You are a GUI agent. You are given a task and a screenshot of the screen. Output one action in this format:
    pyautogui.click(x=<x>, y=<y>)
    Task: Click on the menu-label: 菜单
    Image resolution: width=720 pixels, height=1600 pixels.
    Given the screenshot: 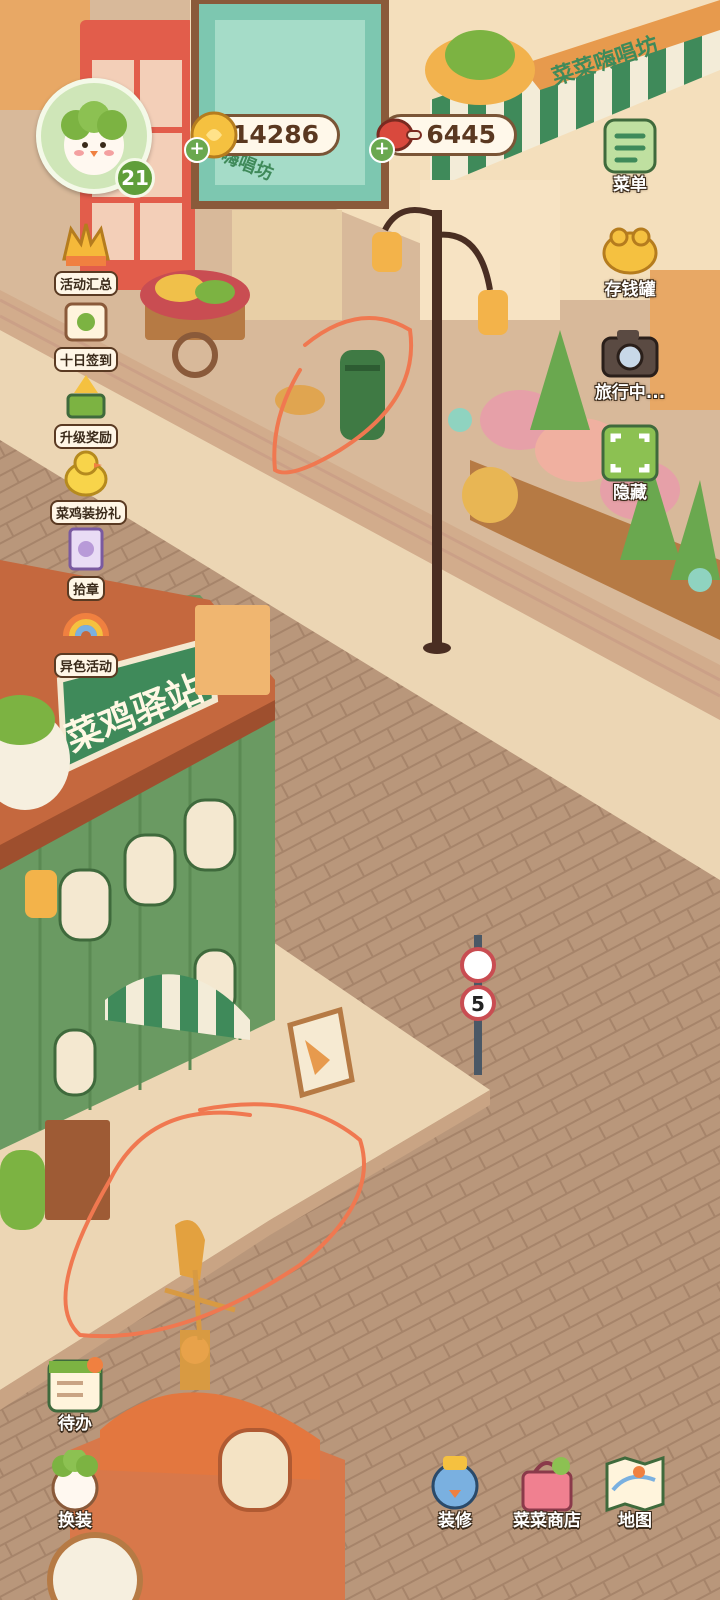 What is the action you would take?
    pyautogui.click(x=630, y=185)
    